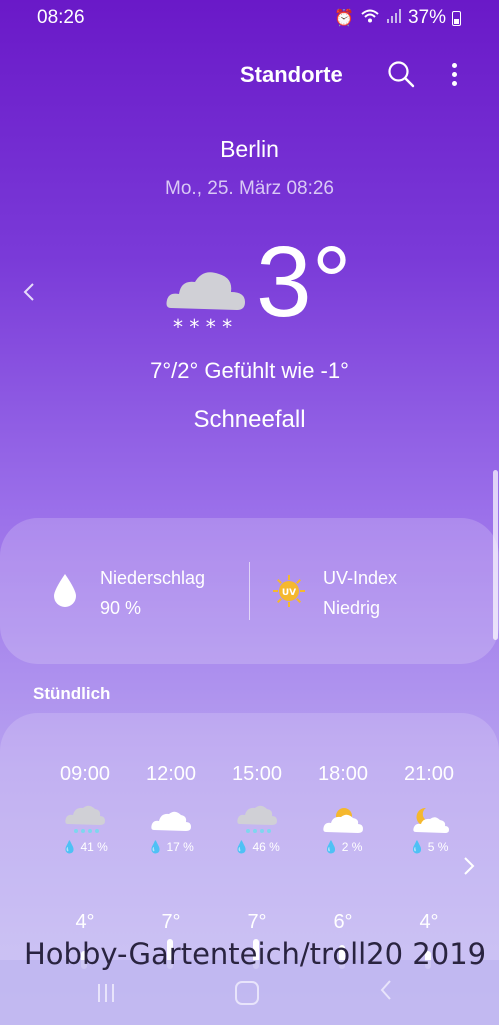 The image size is (499, 1025). What do you see at coordinates (85, 866) in the screenshot?
I see `hourly-item: 09:00 💧 41 % 4°` at bounding box center [85, 866].